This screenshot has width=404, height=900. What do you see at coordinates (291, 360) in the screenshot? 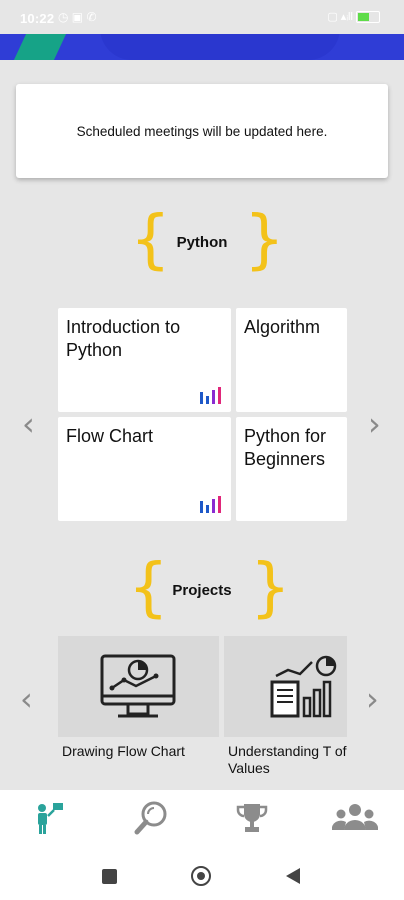
I see `course-tile-algorithm: Algorithm` at bounding box center [291, 360].